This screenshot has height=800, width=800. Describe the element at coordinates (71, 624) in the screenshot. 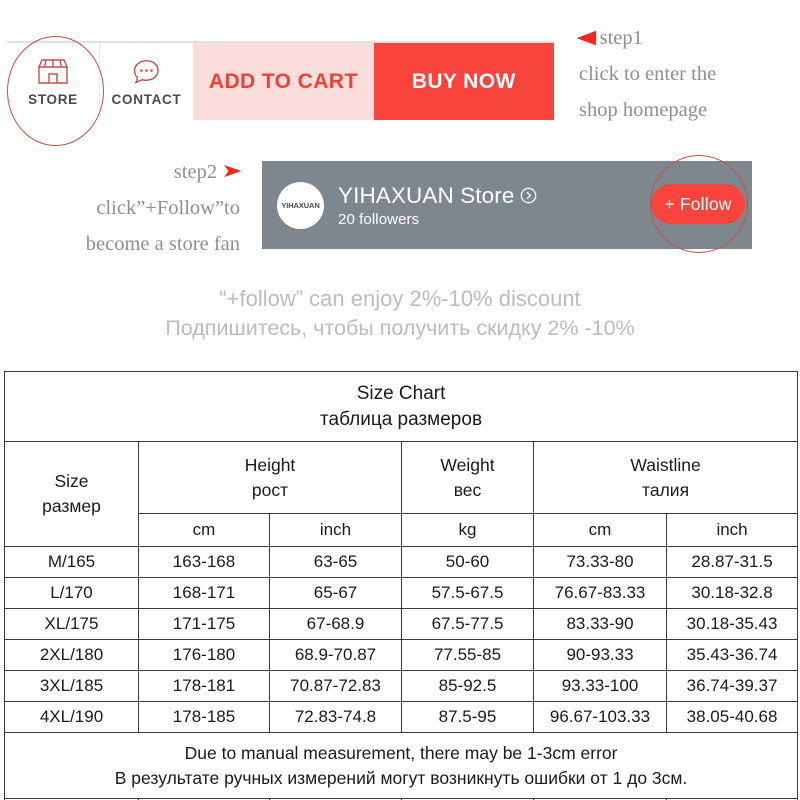

I see `cell-size: XL/175` at that location.